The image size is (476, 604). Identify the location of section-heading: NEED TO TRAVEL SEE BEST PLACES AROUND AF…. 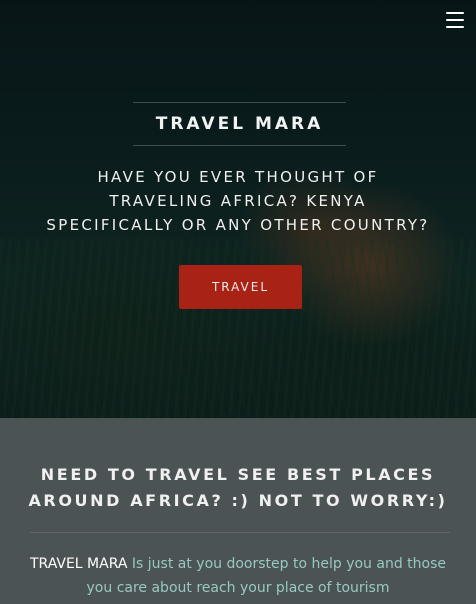
(238, 488).